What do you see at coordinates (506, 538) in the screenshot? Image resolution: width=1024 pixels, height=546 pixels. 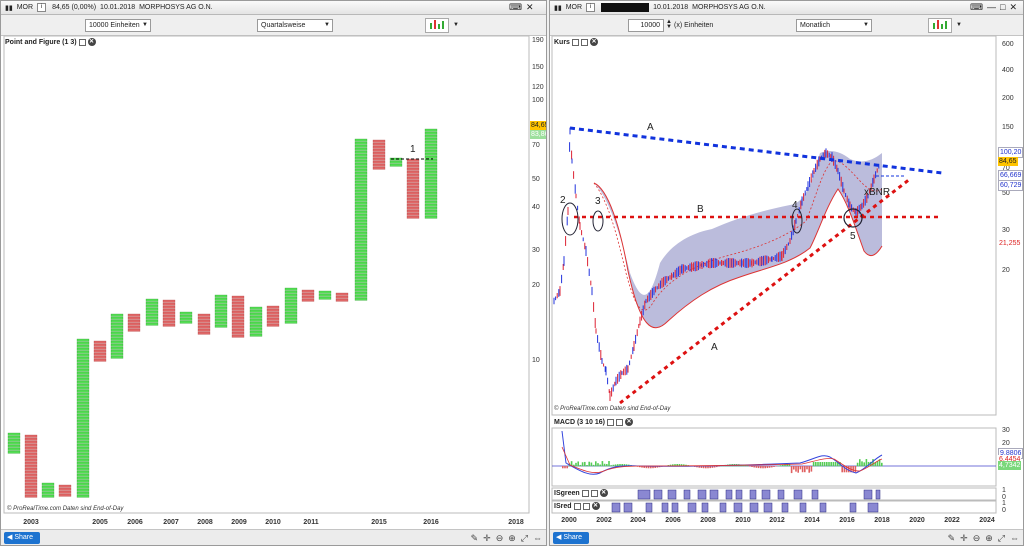 I see `left-footer-tools: ✎ ✛ ⊖ ⊕ ⤢ ⇔` at bounding box center [506, 538].